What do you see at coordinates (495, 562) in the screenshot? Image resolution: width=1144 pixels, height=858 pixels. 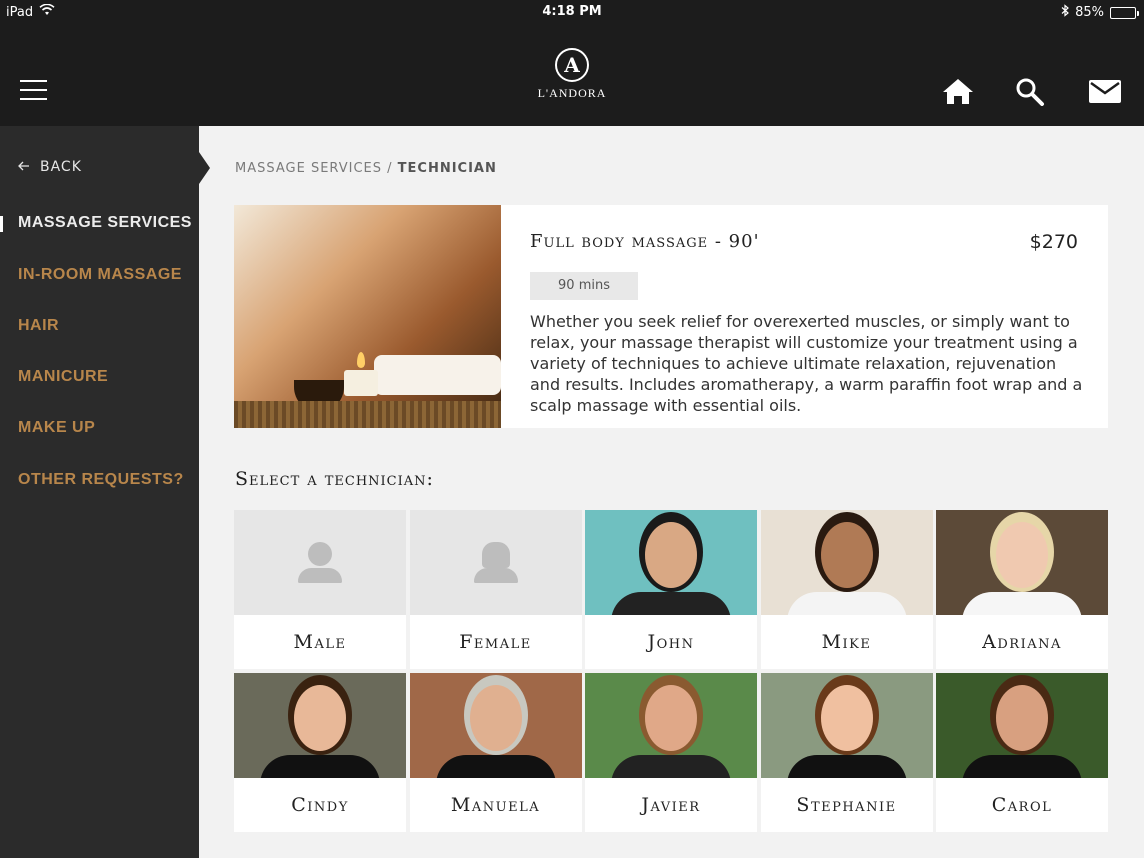 I see `female-avatar-icon` at bounding box center [495, 562].